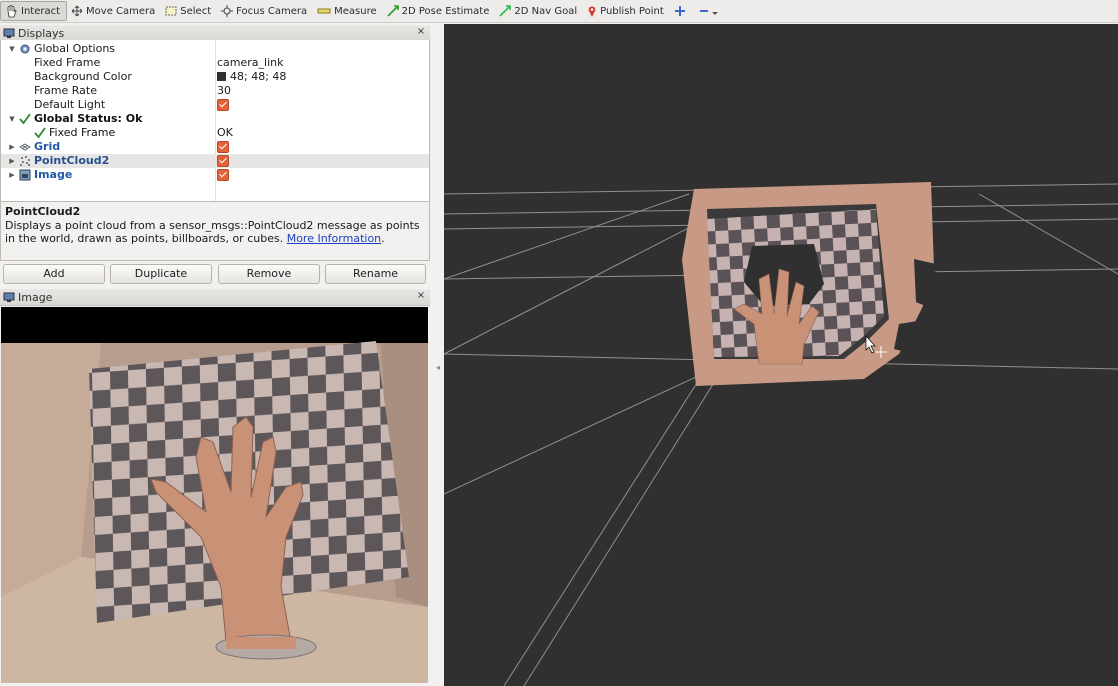 This screenshot has width=1118, height=686. I want to click on focus-camera-tool-label: Focus Camera, so click(272, 11).